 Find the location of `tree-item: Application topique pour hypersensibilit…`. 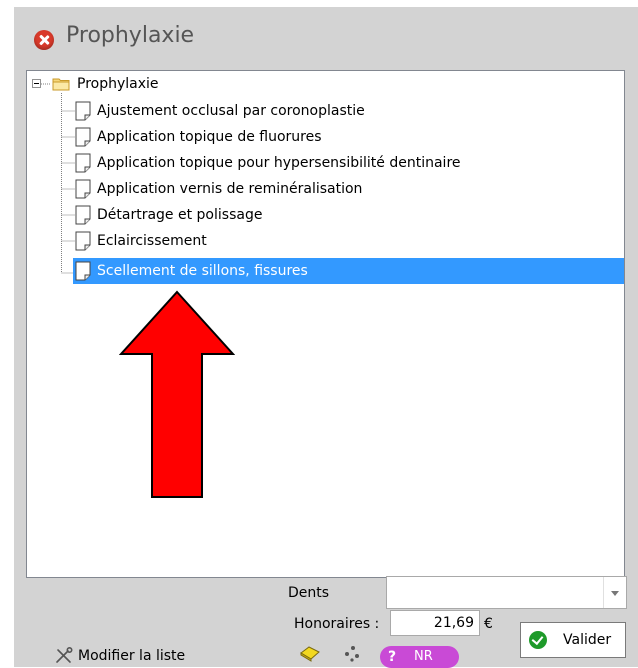

tree-item: Application topique pour hypersensibilit… is located at coordinates (315, 163).